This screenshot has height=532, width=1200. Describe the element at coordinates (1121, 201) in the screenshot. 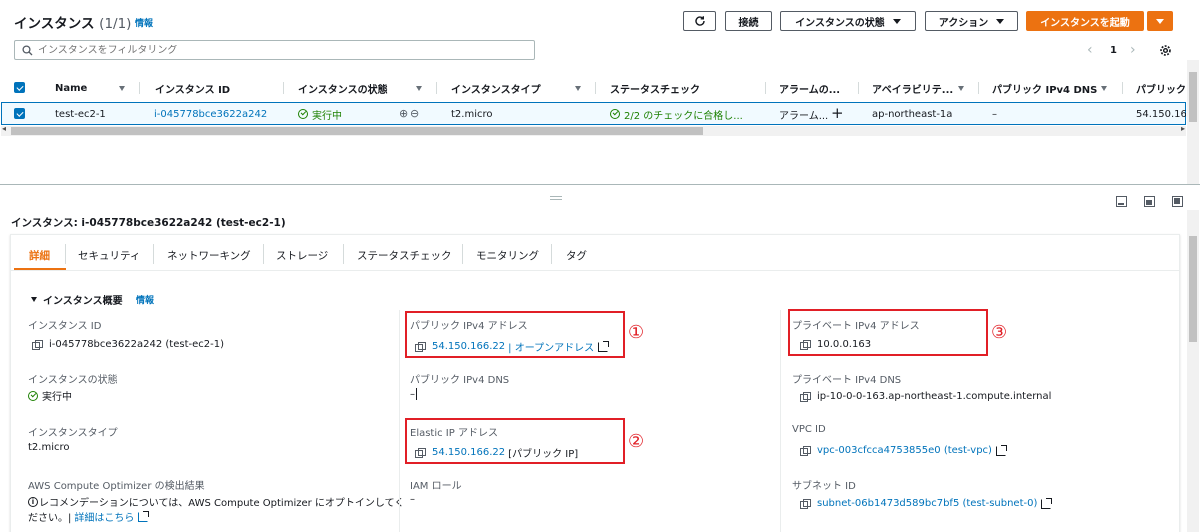

I see `view-bottom-icon` at that location.